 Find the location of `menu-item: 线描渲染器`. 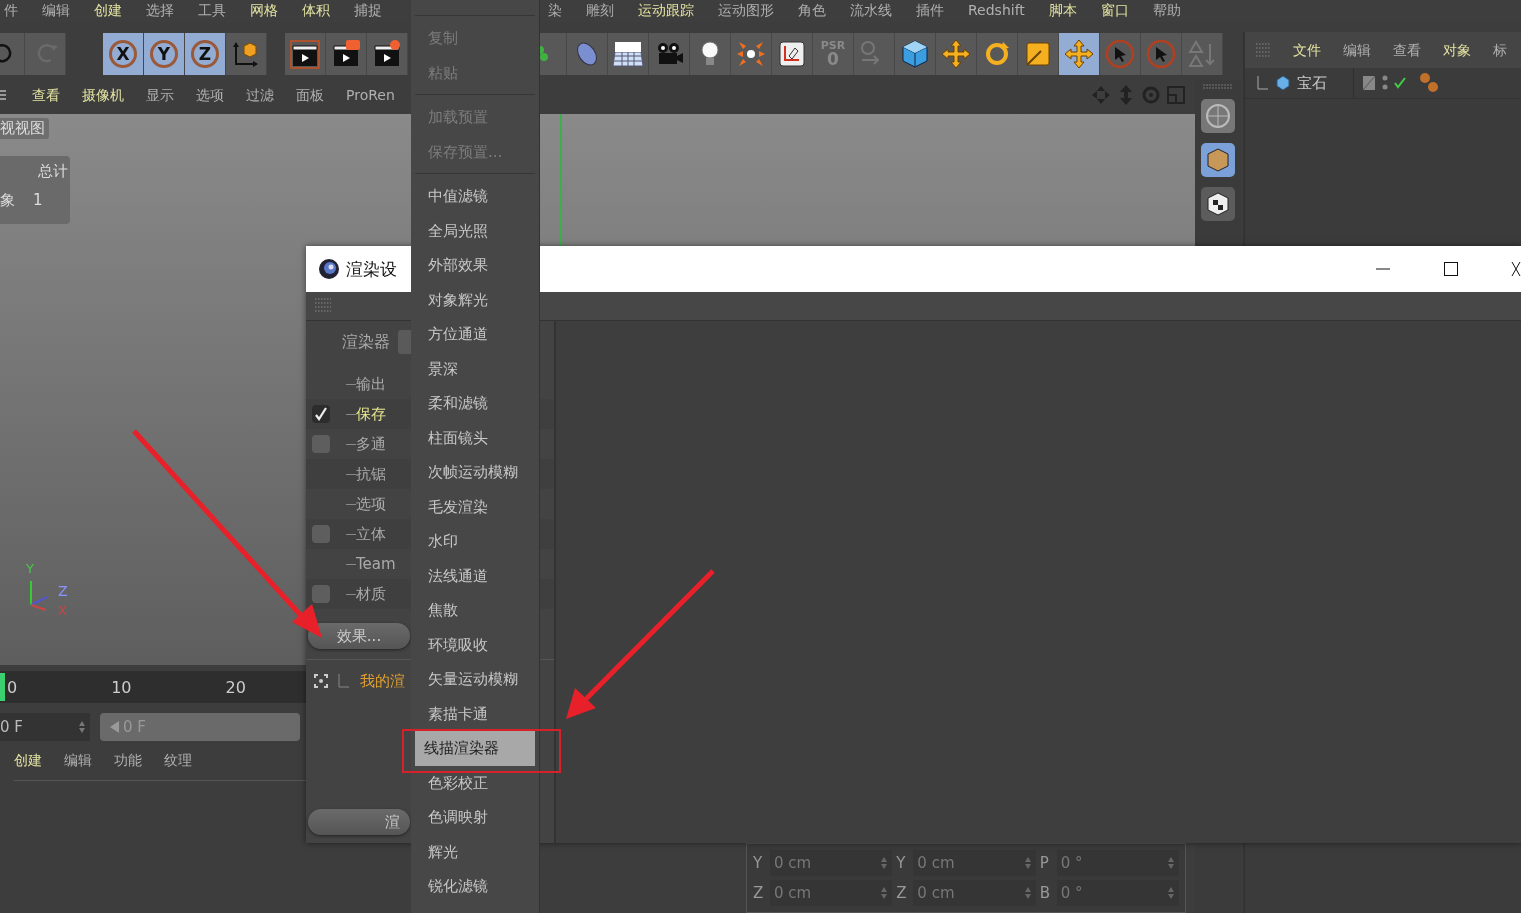

menu-item: 线描渲染器 is located at coordinates (475, 748).